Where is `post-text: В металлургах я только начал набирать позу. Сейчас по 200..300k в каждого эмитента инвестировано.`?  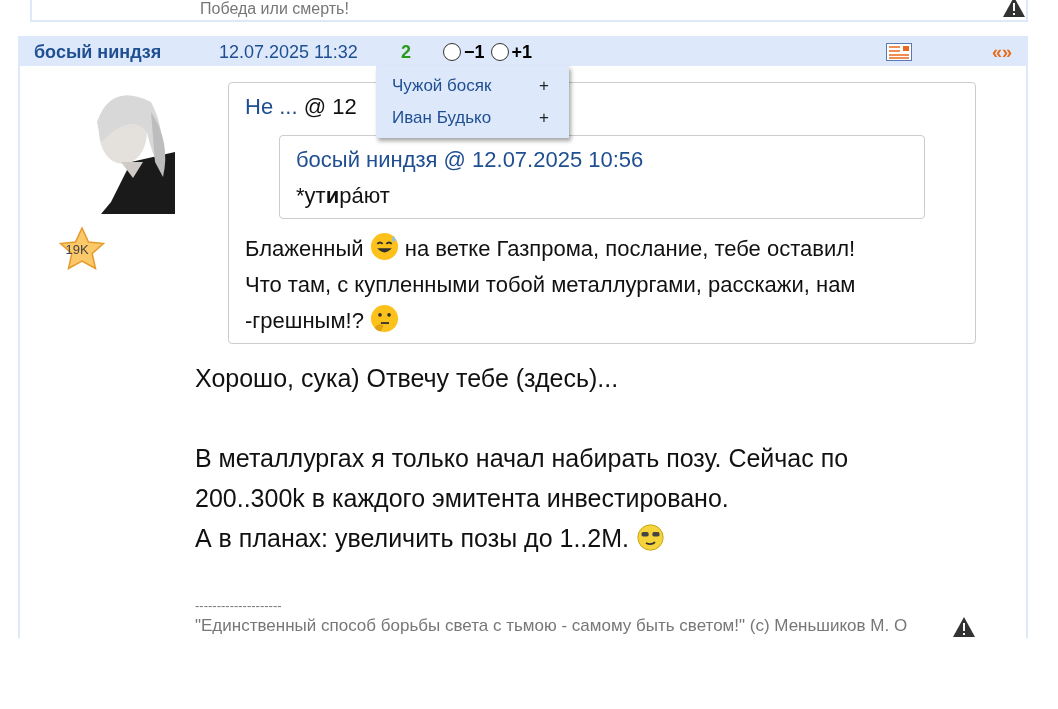 post-text: В металлургах я только начал набирать позу. Сейчас по 200..300k в каждого эмитента инвестировано. is located at coordinates (522, 478).